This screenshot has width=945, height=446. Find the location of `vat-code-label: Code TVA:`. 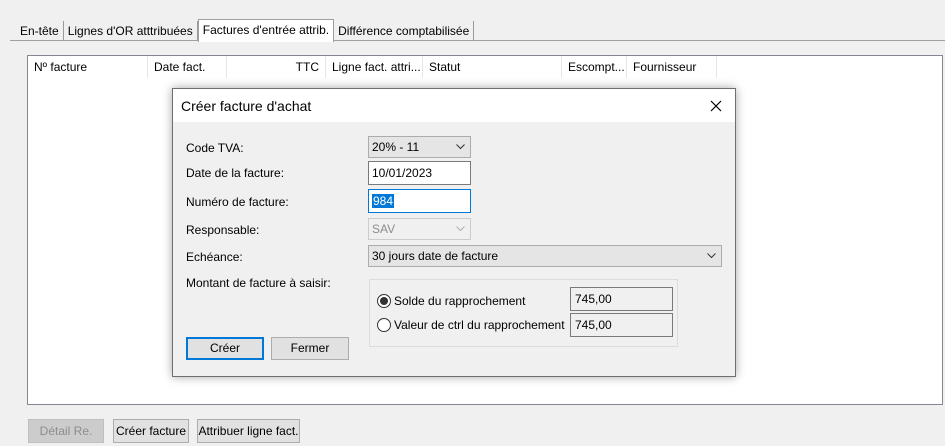

vat-code-label: Code TVA: is located at coordinates (215, 148).